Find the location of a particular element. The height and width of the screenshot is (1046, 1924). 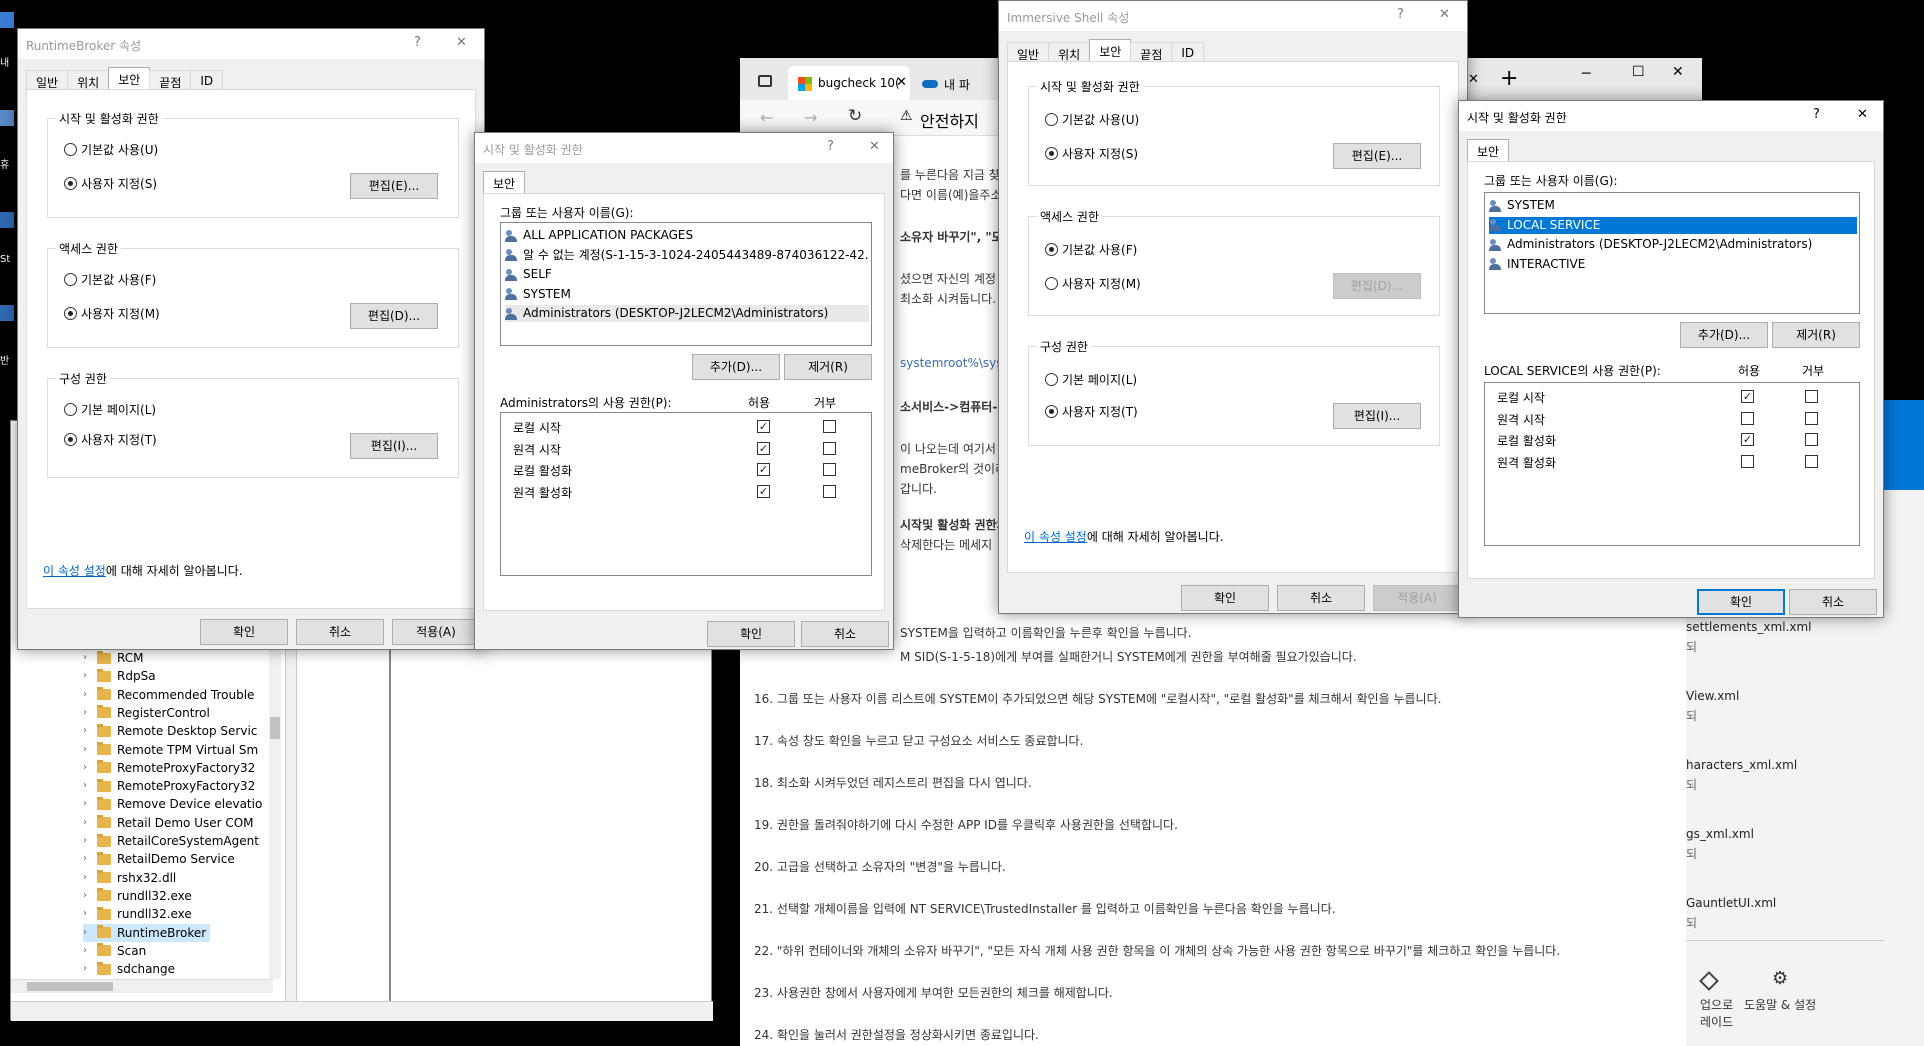

tab-id: ID is located at coordinates (207, 80).